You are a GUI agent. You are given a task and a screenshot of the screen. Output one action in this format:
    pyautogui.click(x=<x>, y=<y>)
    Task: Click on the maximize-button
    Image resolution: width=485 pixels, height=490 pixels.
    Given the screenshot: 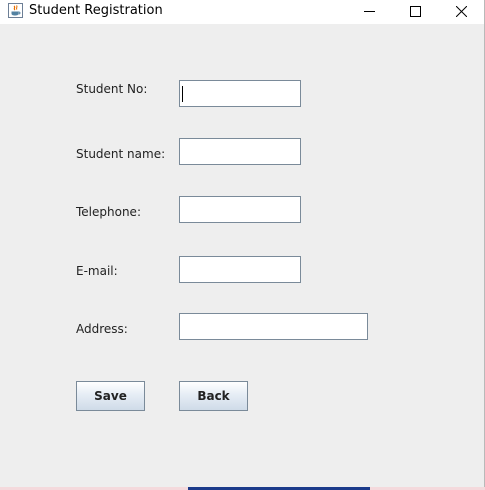 What is the action you would take?
    pyautogui.click(x=415, y=11)
    